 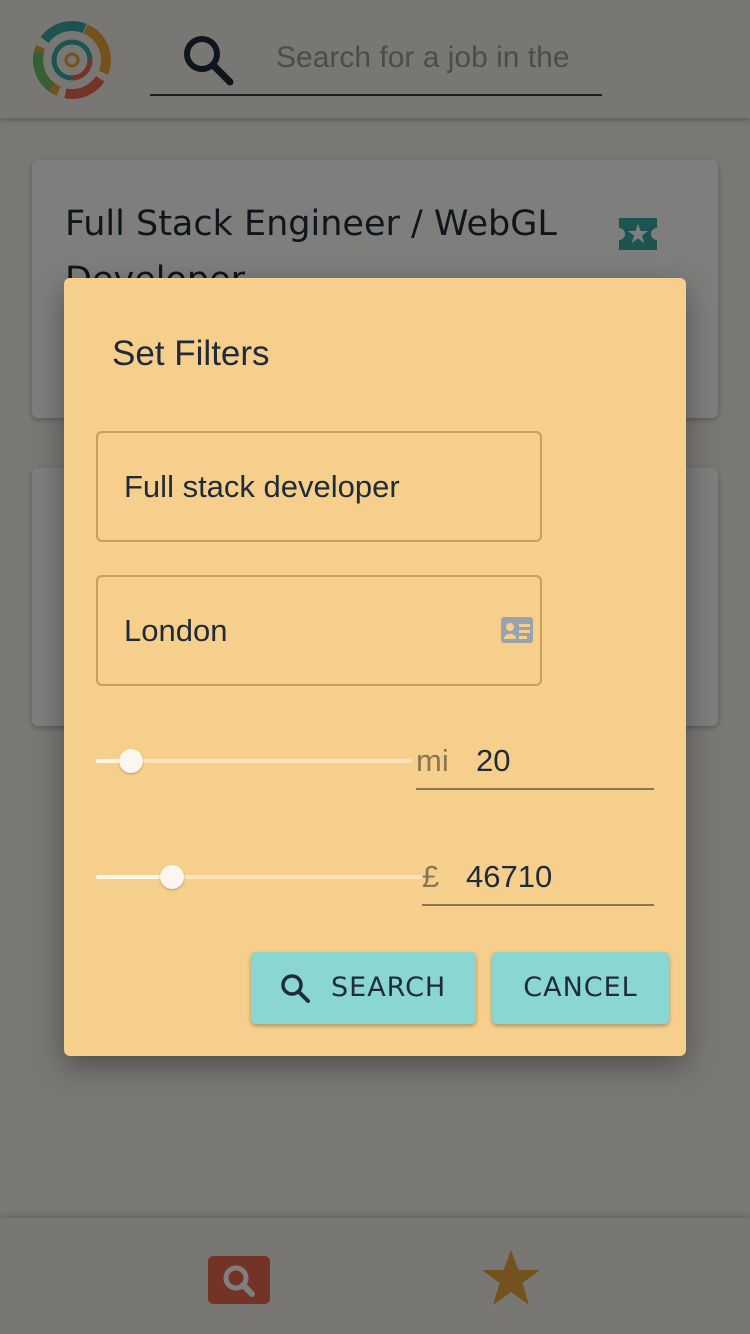 What do you see at coordinates (432, 760) in the screenshot?
I see `distance-unit: mi` at bounding box center [432, 760].